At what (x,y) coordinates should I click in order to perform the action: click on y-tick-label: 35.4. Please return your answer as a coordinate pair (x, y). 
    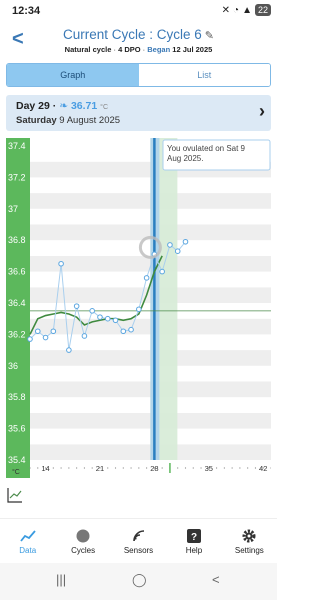
    Looking at the image, I should click on (17, 460).